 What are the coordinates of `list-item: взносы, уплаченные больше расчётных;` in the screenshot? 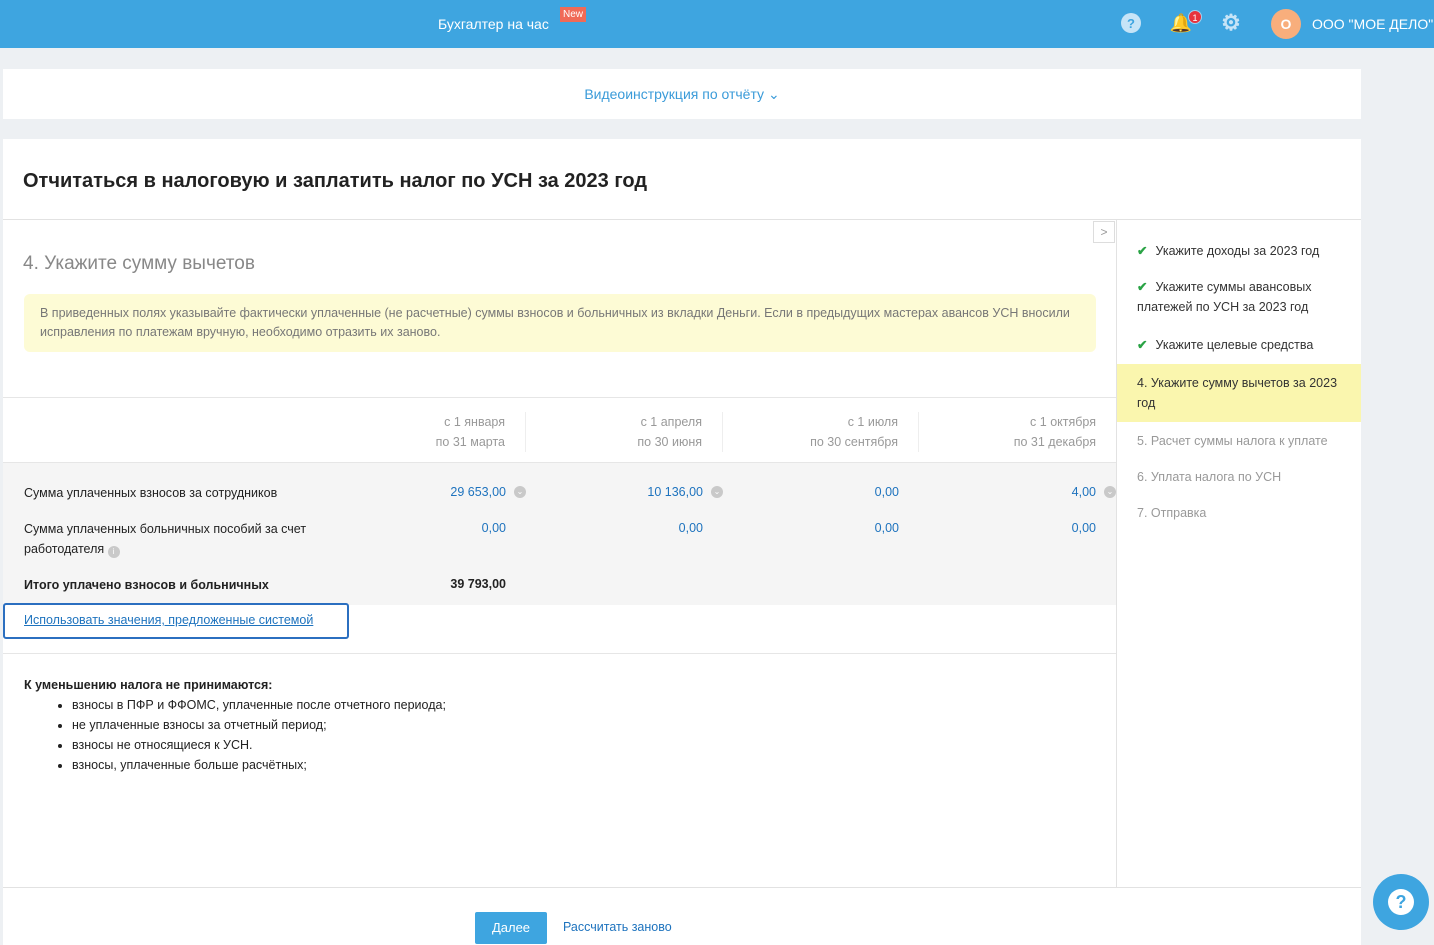 It's located at (259, 765).